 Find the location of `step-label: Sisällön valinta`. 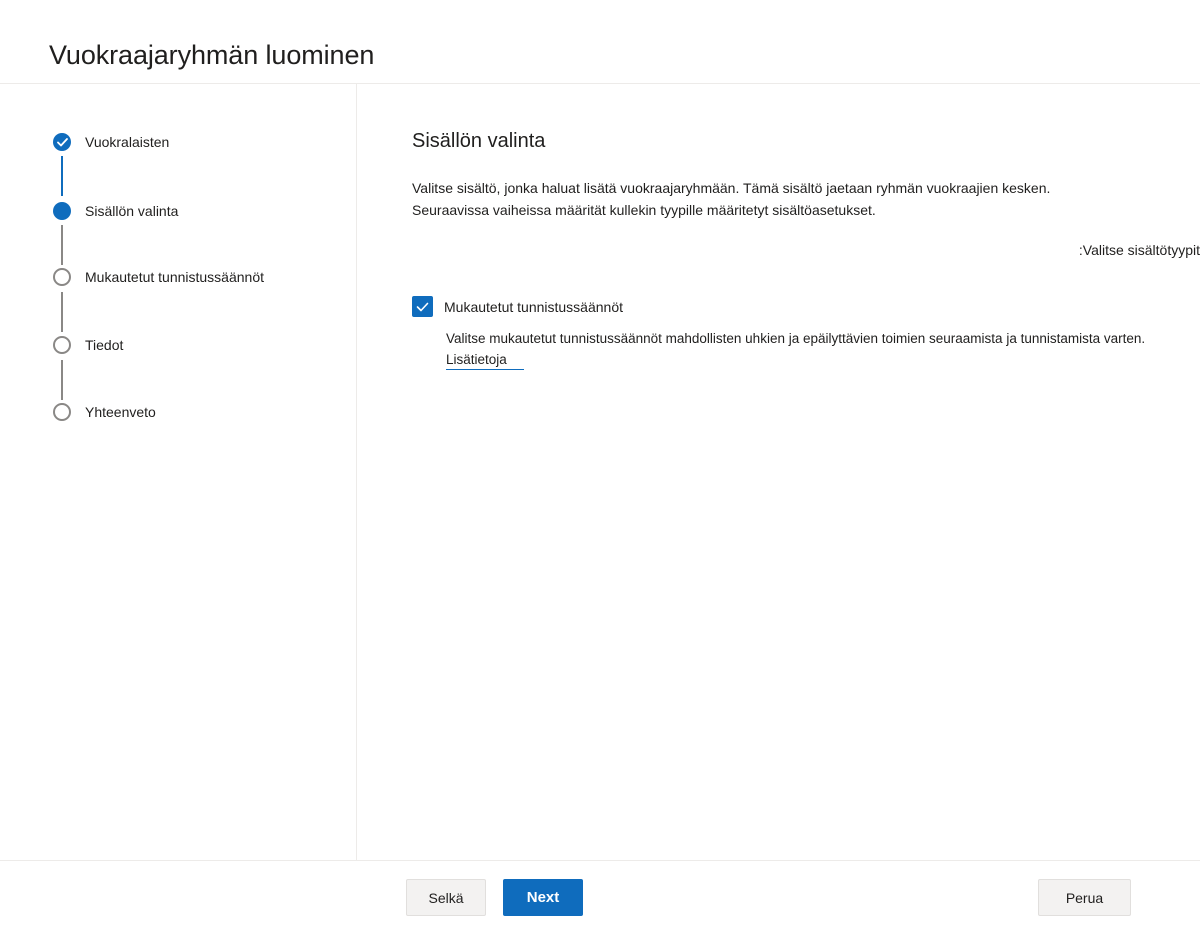

step-label: Sisällön valinta is located at coordinates (132, 211).